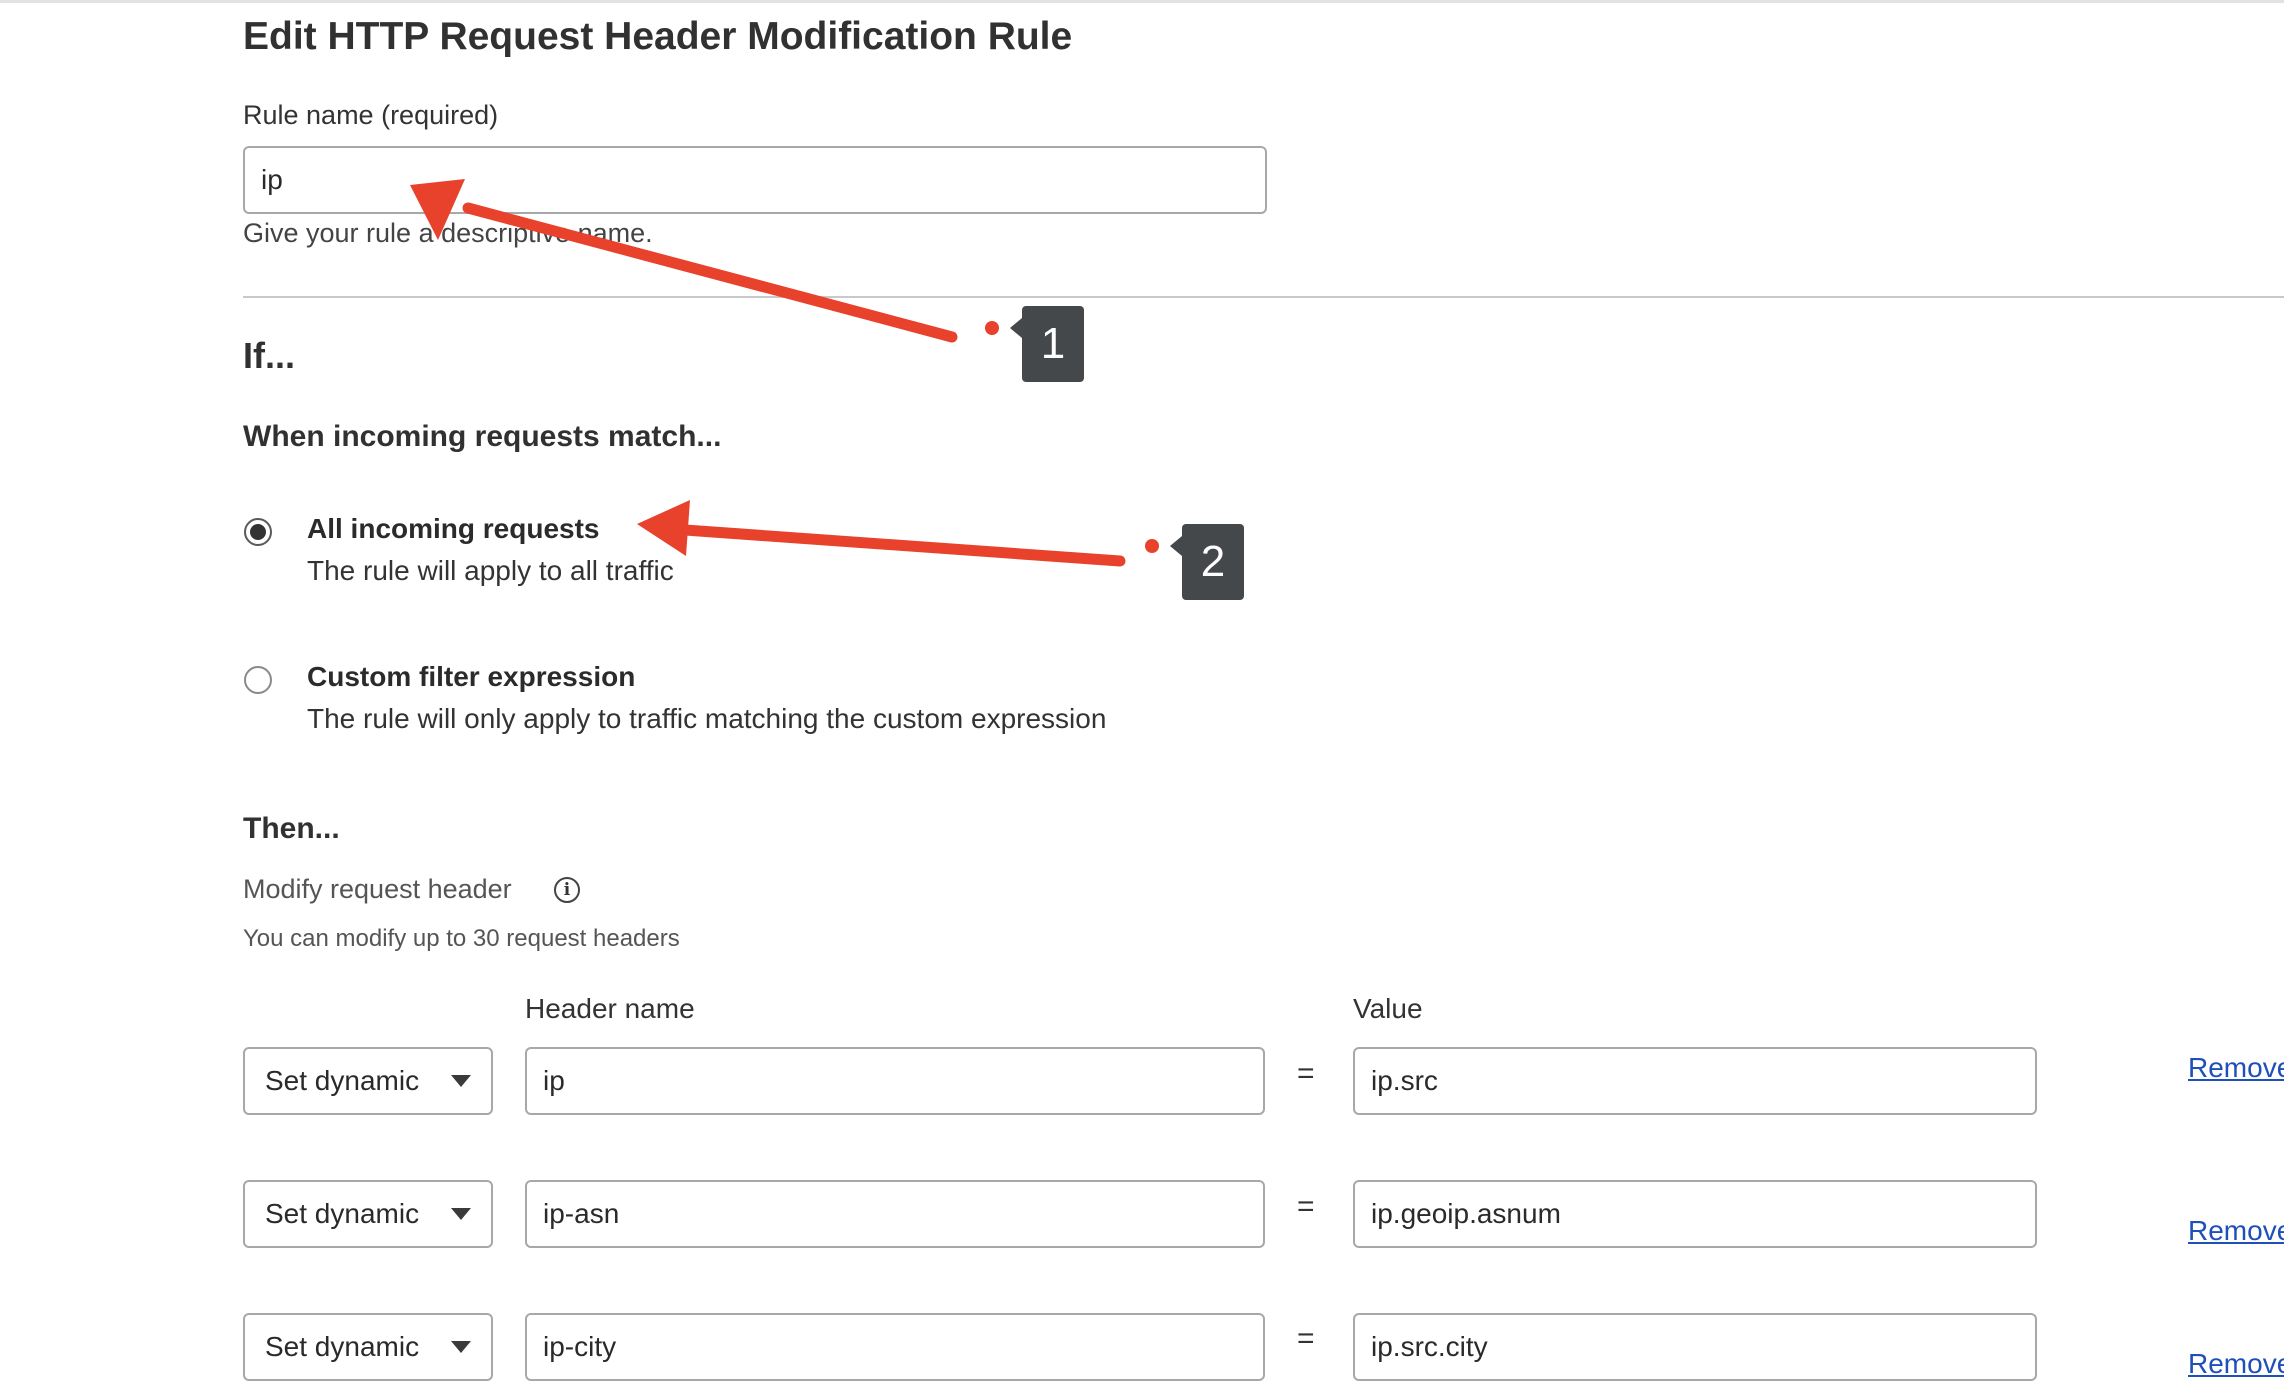  Describe the element at coordinates (1213, 562) in the screenshot. I see `annotation-badge-2: 2` at that location.